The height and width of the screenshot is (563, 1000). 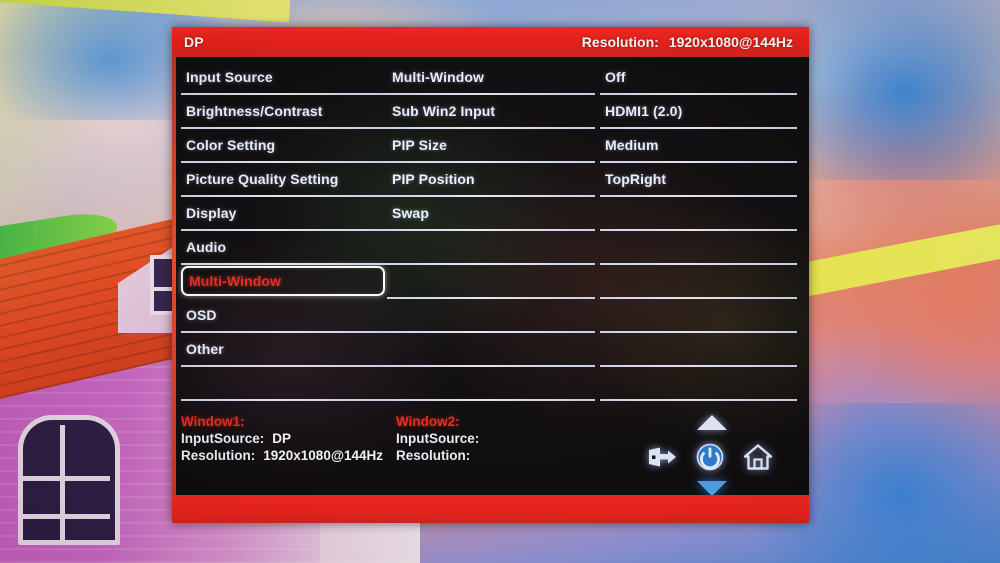 What do you see at coordinates (428, 421) in the screenshot?
I see `window2-title: Window2:` at bounding box center [428, 421].